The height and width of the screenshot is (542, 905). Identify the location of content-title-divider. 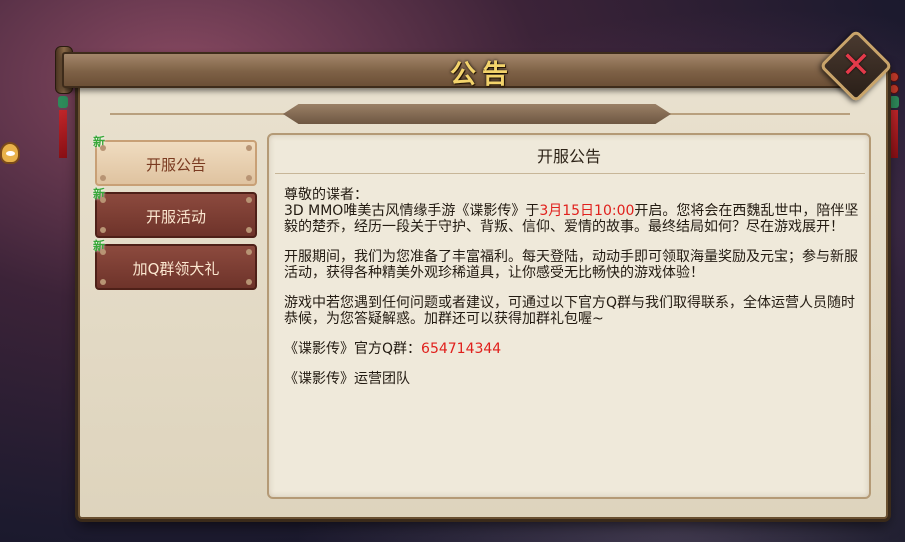
(570, 173).